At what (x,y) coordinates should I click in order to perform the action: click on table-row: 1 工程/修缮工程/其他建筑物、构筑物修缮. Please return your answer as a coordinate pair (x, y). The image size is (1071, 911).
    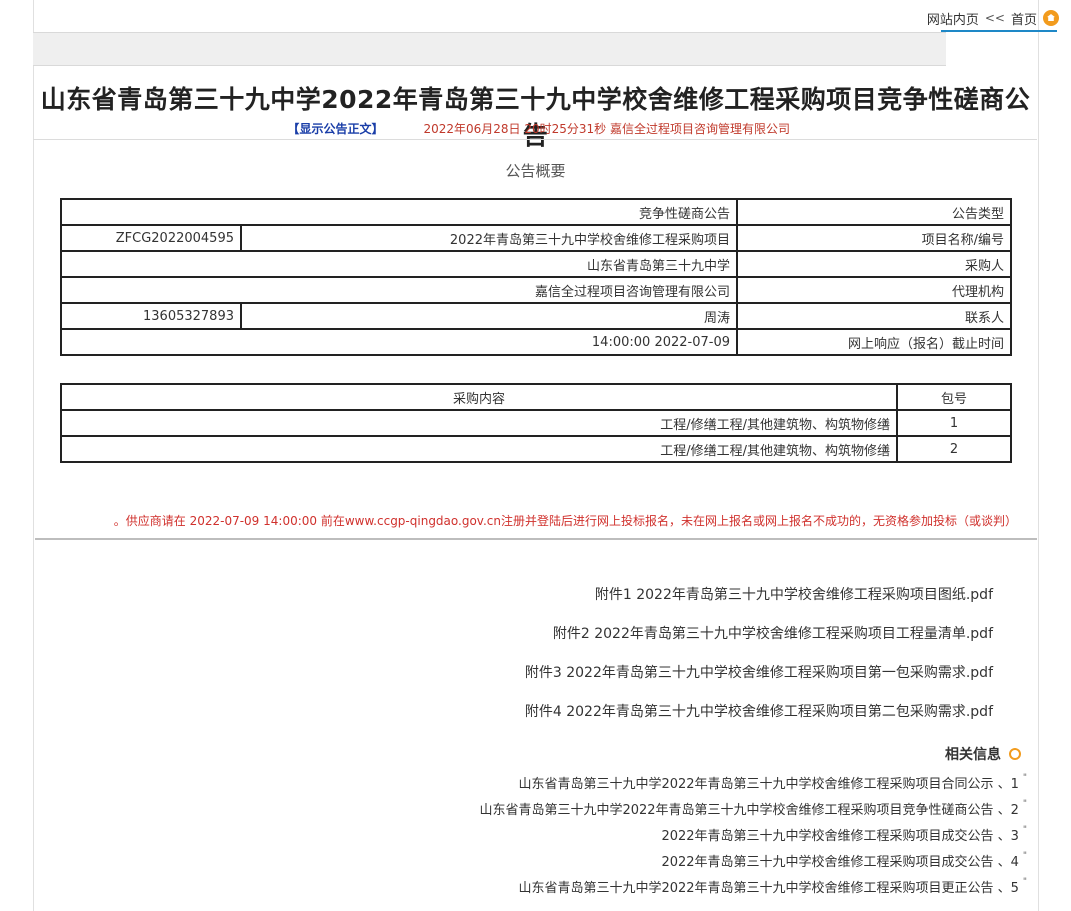
    Looking at the image, I should click on (536, 423).